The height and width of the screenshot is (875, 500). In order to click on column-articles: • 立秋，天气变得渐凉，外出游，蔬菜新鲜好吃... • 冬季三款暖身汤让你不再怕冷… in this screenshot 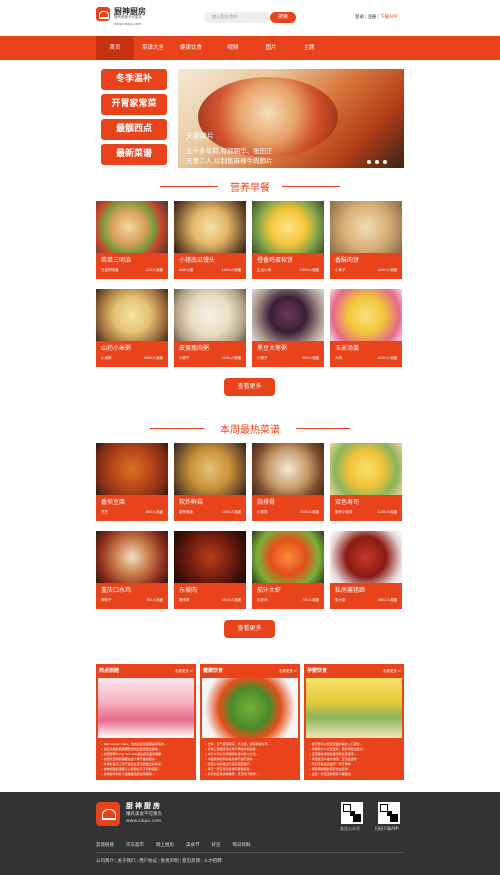, I will do `click(251, 759)`.